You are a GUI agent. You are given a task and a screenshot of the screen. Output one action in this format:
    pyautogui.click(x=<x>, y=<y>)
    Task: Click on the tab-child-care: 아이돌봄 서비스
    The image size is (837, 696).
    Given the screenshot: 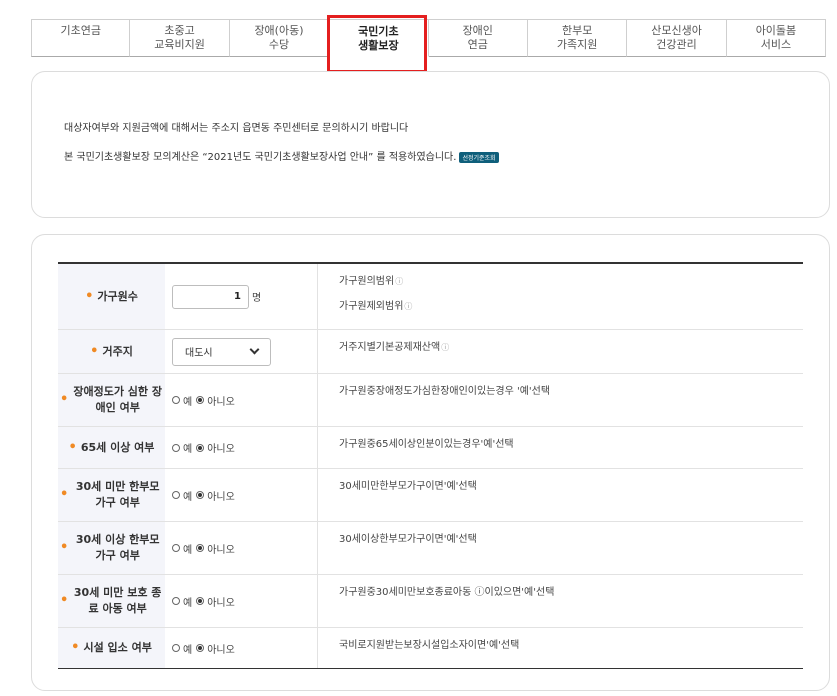 What is the action you would take?
    pyautogui.click(x=776, y=38)
    